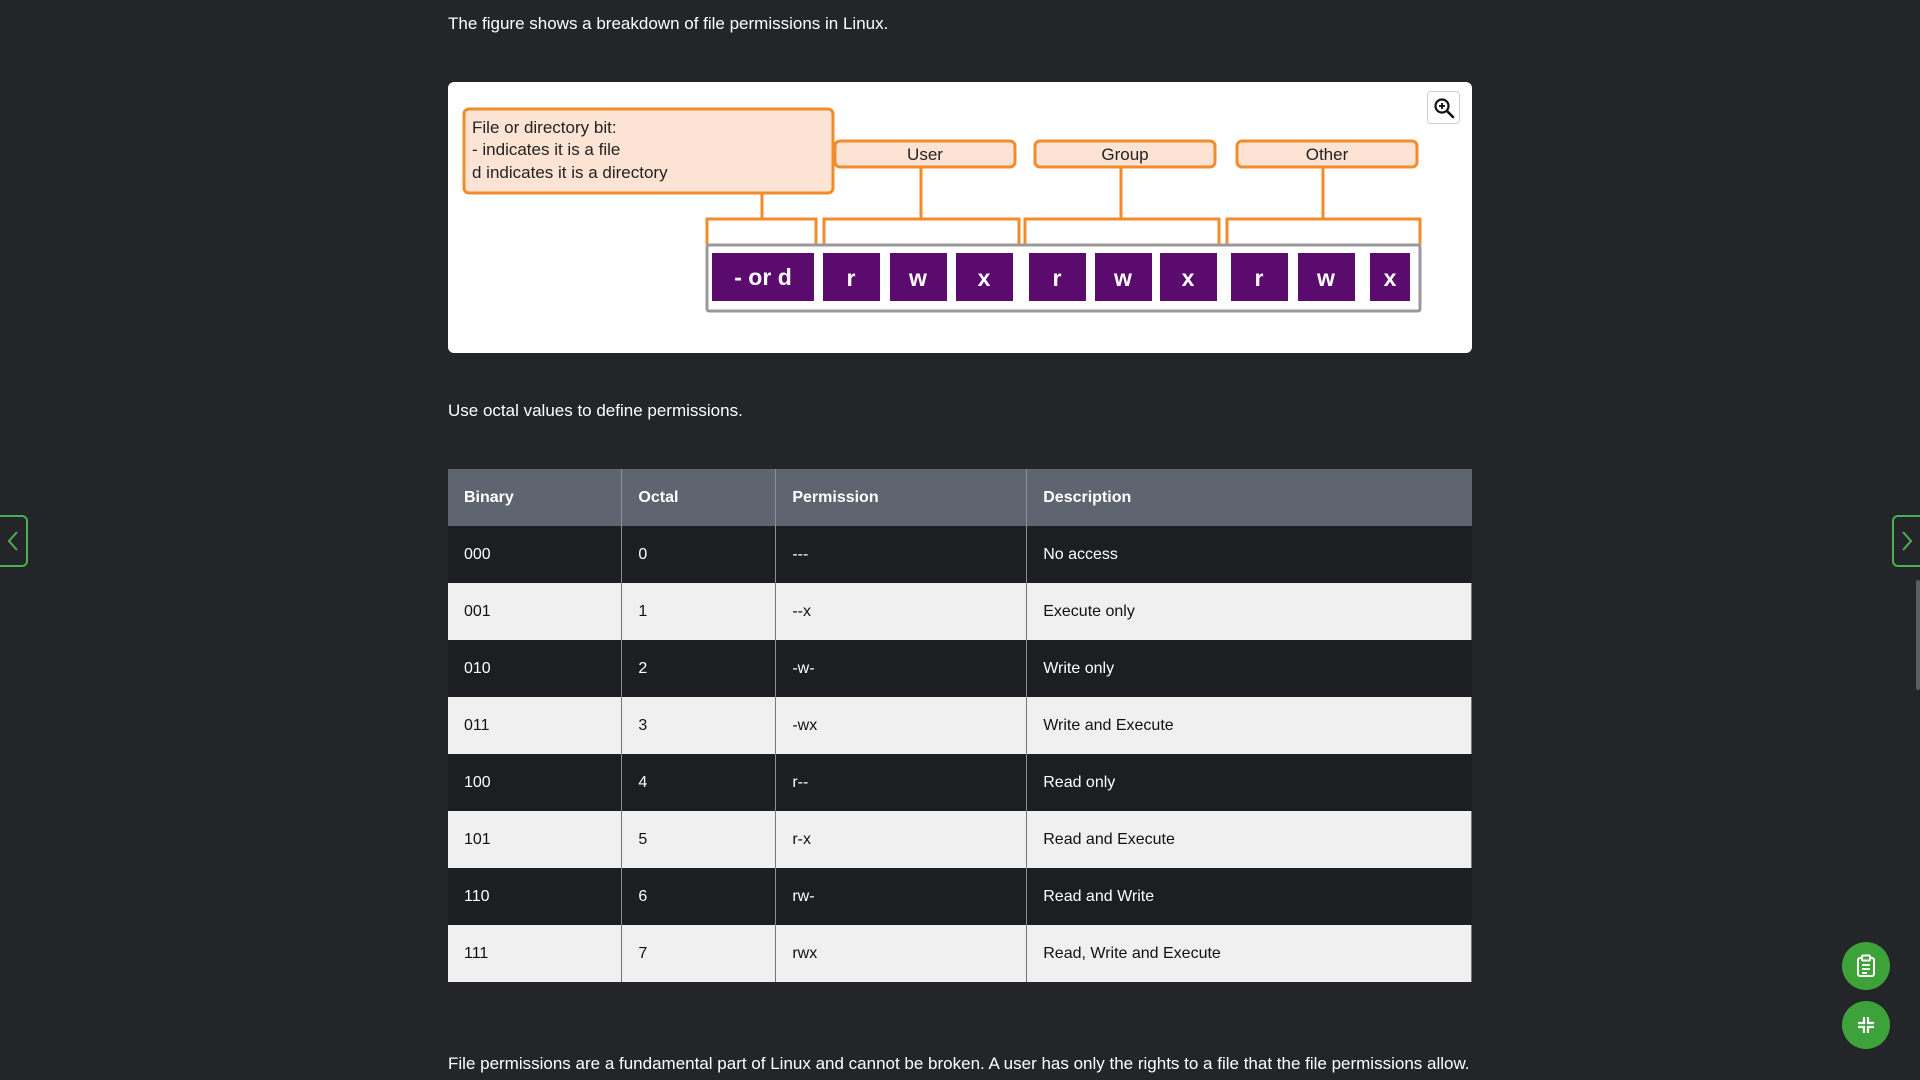 The width and height of the screenshot is (1920, 1080). Describe the element at coordinates (1327, 154) in the screenshot. I see `other-label: Other` at that location.